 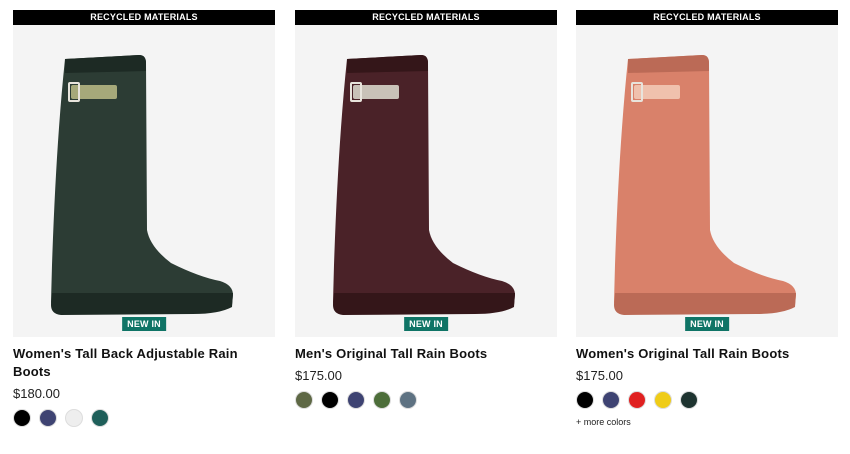 I want to click on product-price: $180.00, so click(x=36, y=393).